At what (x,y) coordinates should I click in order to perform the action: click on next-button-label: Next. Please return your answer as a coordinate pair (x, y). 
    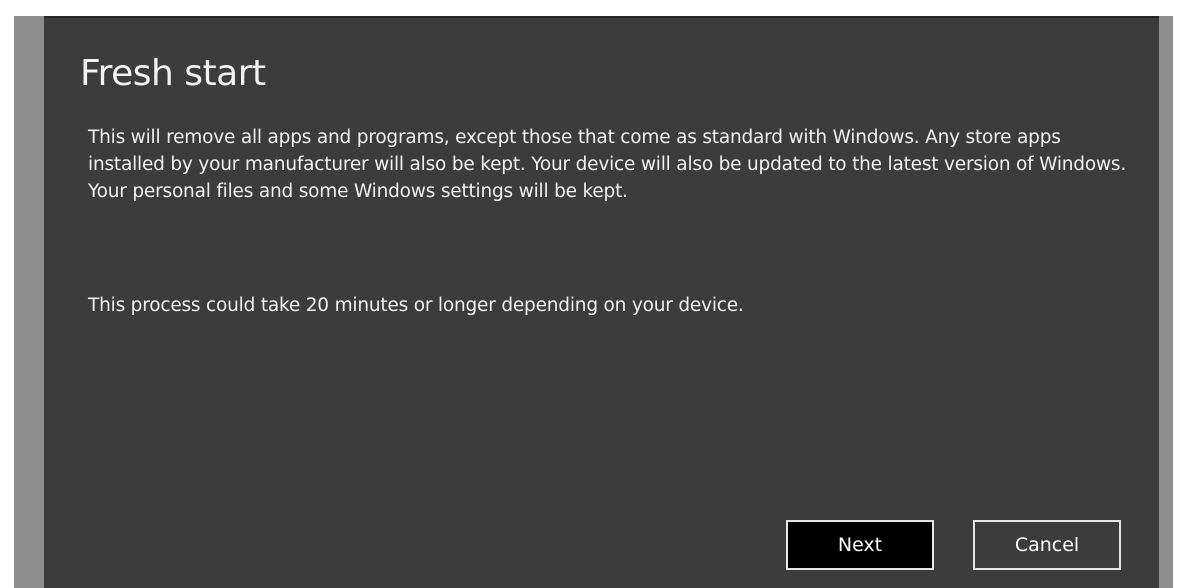
    Looking at the image, I should click on (860, 545).